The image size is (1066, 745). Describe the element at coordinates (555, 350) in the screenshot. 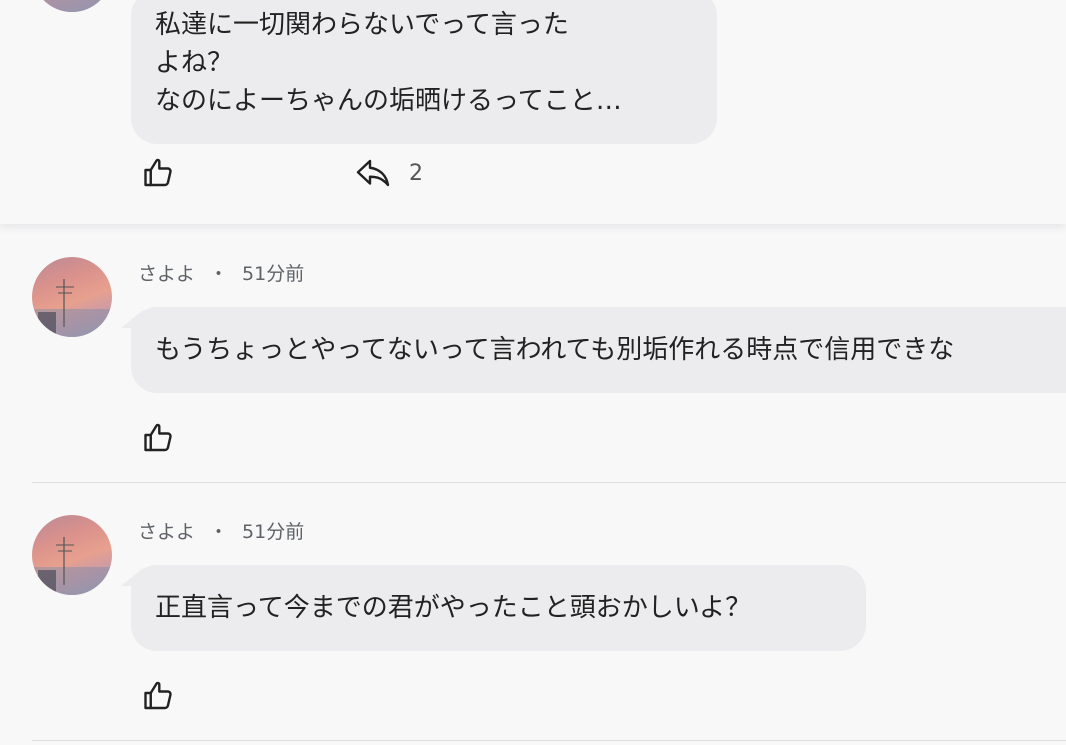

I see `comment-text: もうちょっとやってないって言われても別垢作れる時点で信用できな` at that location.